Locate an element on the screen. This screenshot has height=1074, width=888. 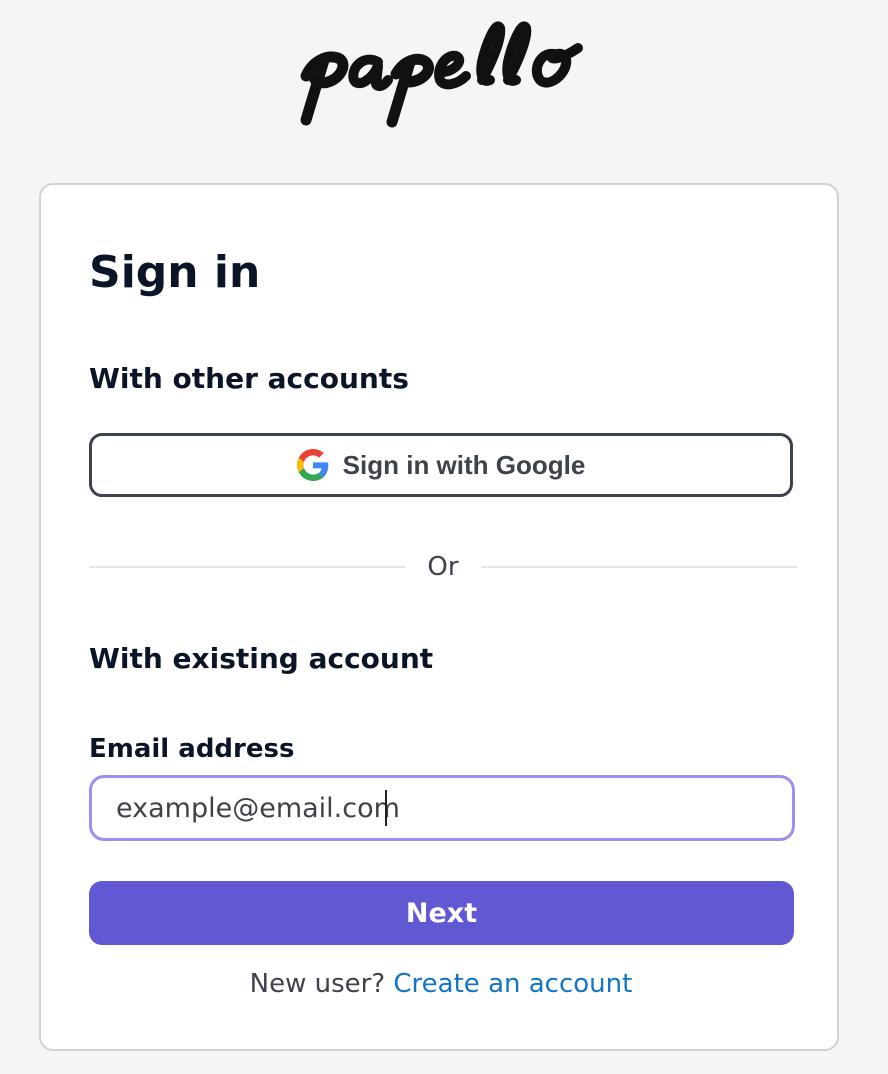
divider-or-text: Or is located at coordinates (443, 567).